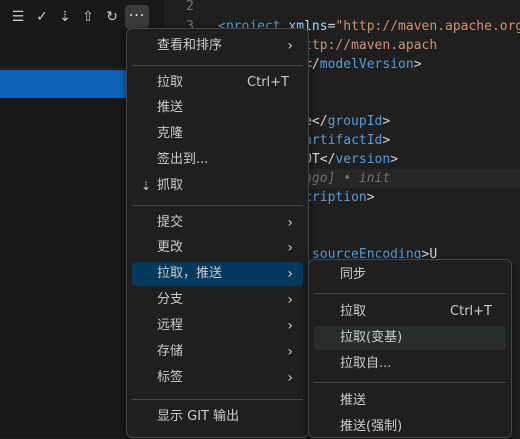 The image size is (520, 439). What do you see at coordinates (170, 351) in the screenshot?
I see `menu-item-label: 存储` at bounding box center [170, 351].